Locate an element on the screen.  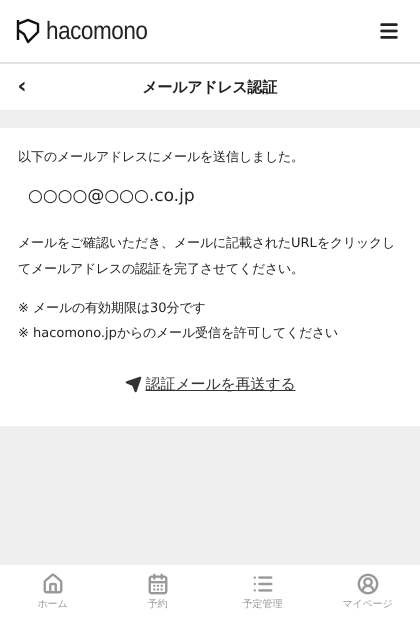
email-address: ○○○○@○○○.co.jp is located at coordinates (111, 196).